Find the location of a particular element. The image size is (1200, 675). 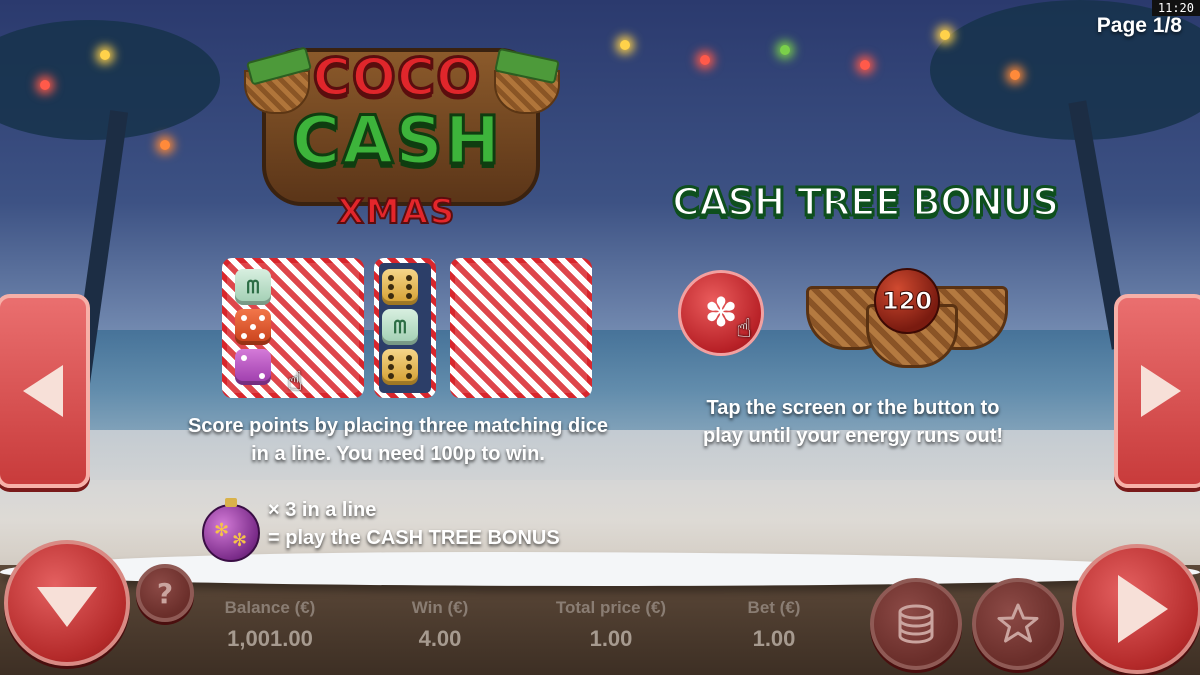

dice-board-right is located at coordinates (521, 328).